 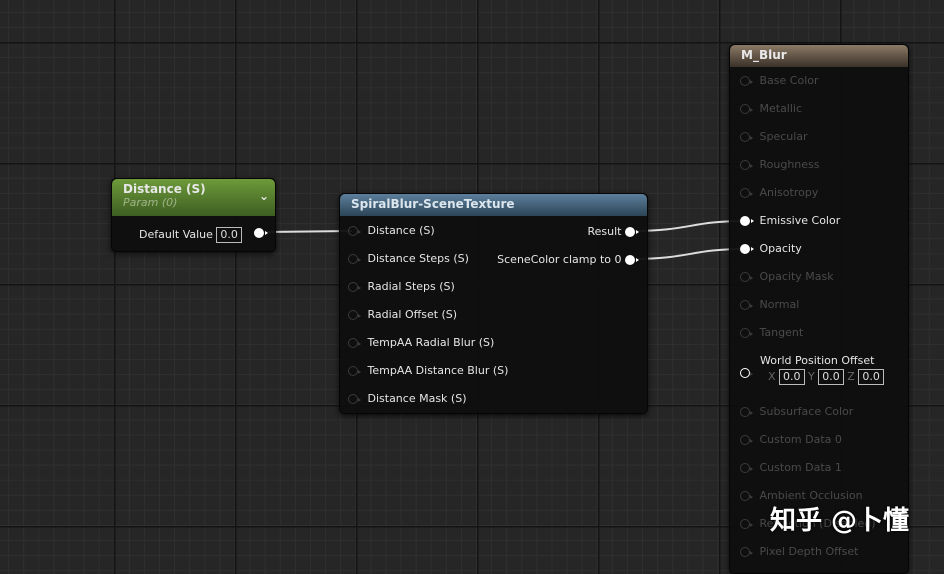 What do you see at coordinates (632, 260) in the screenshot?
I see `output-pin-scenecolor` at bounding box center [632, 260].